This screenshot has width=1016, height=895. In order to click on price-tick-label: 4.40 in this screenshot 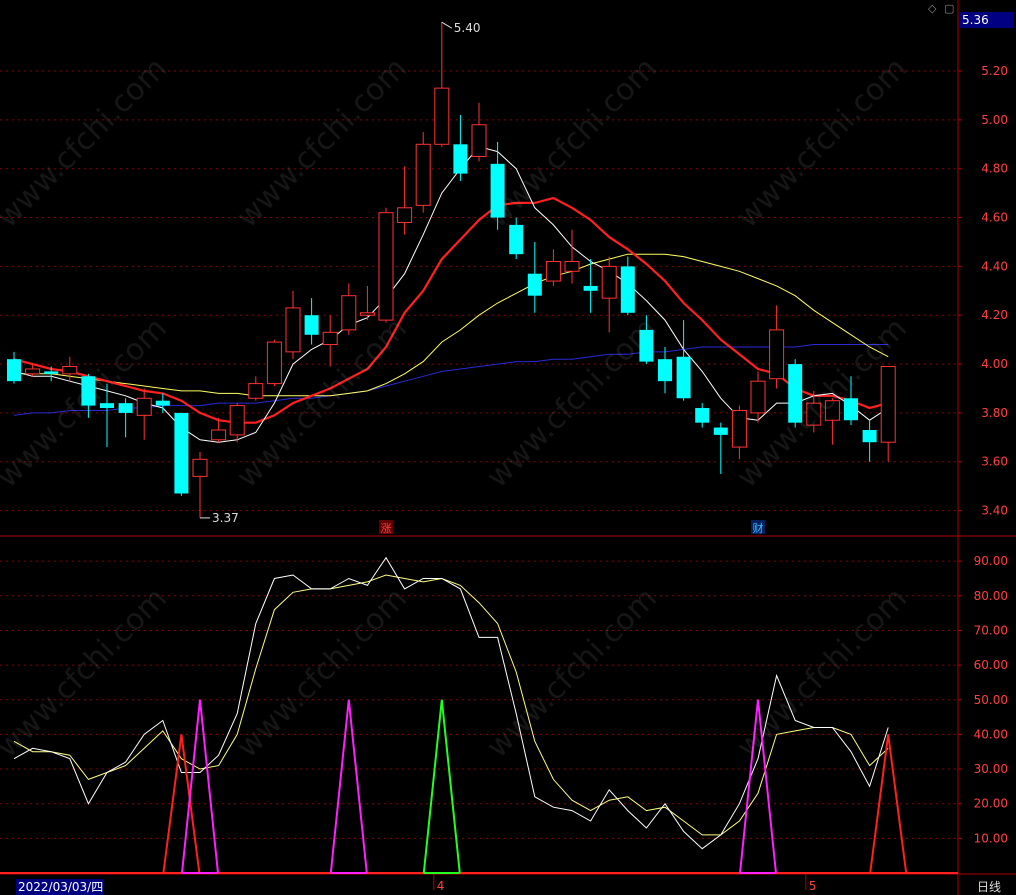, I will do `click(994, 266)`.